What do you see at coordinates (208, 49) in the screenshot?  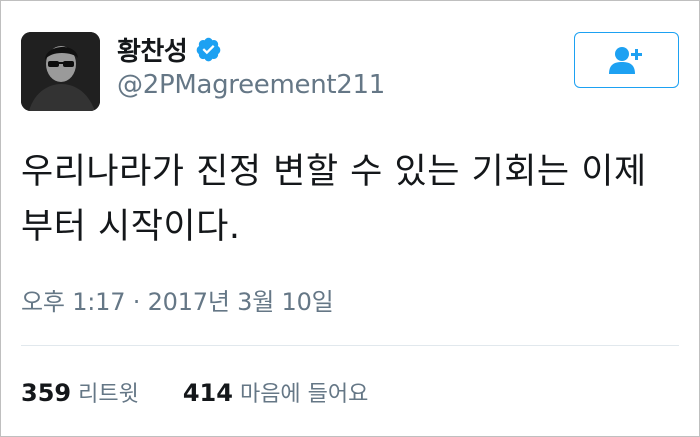 I see `verified-badge-icon` at bounding box center [208, 49].